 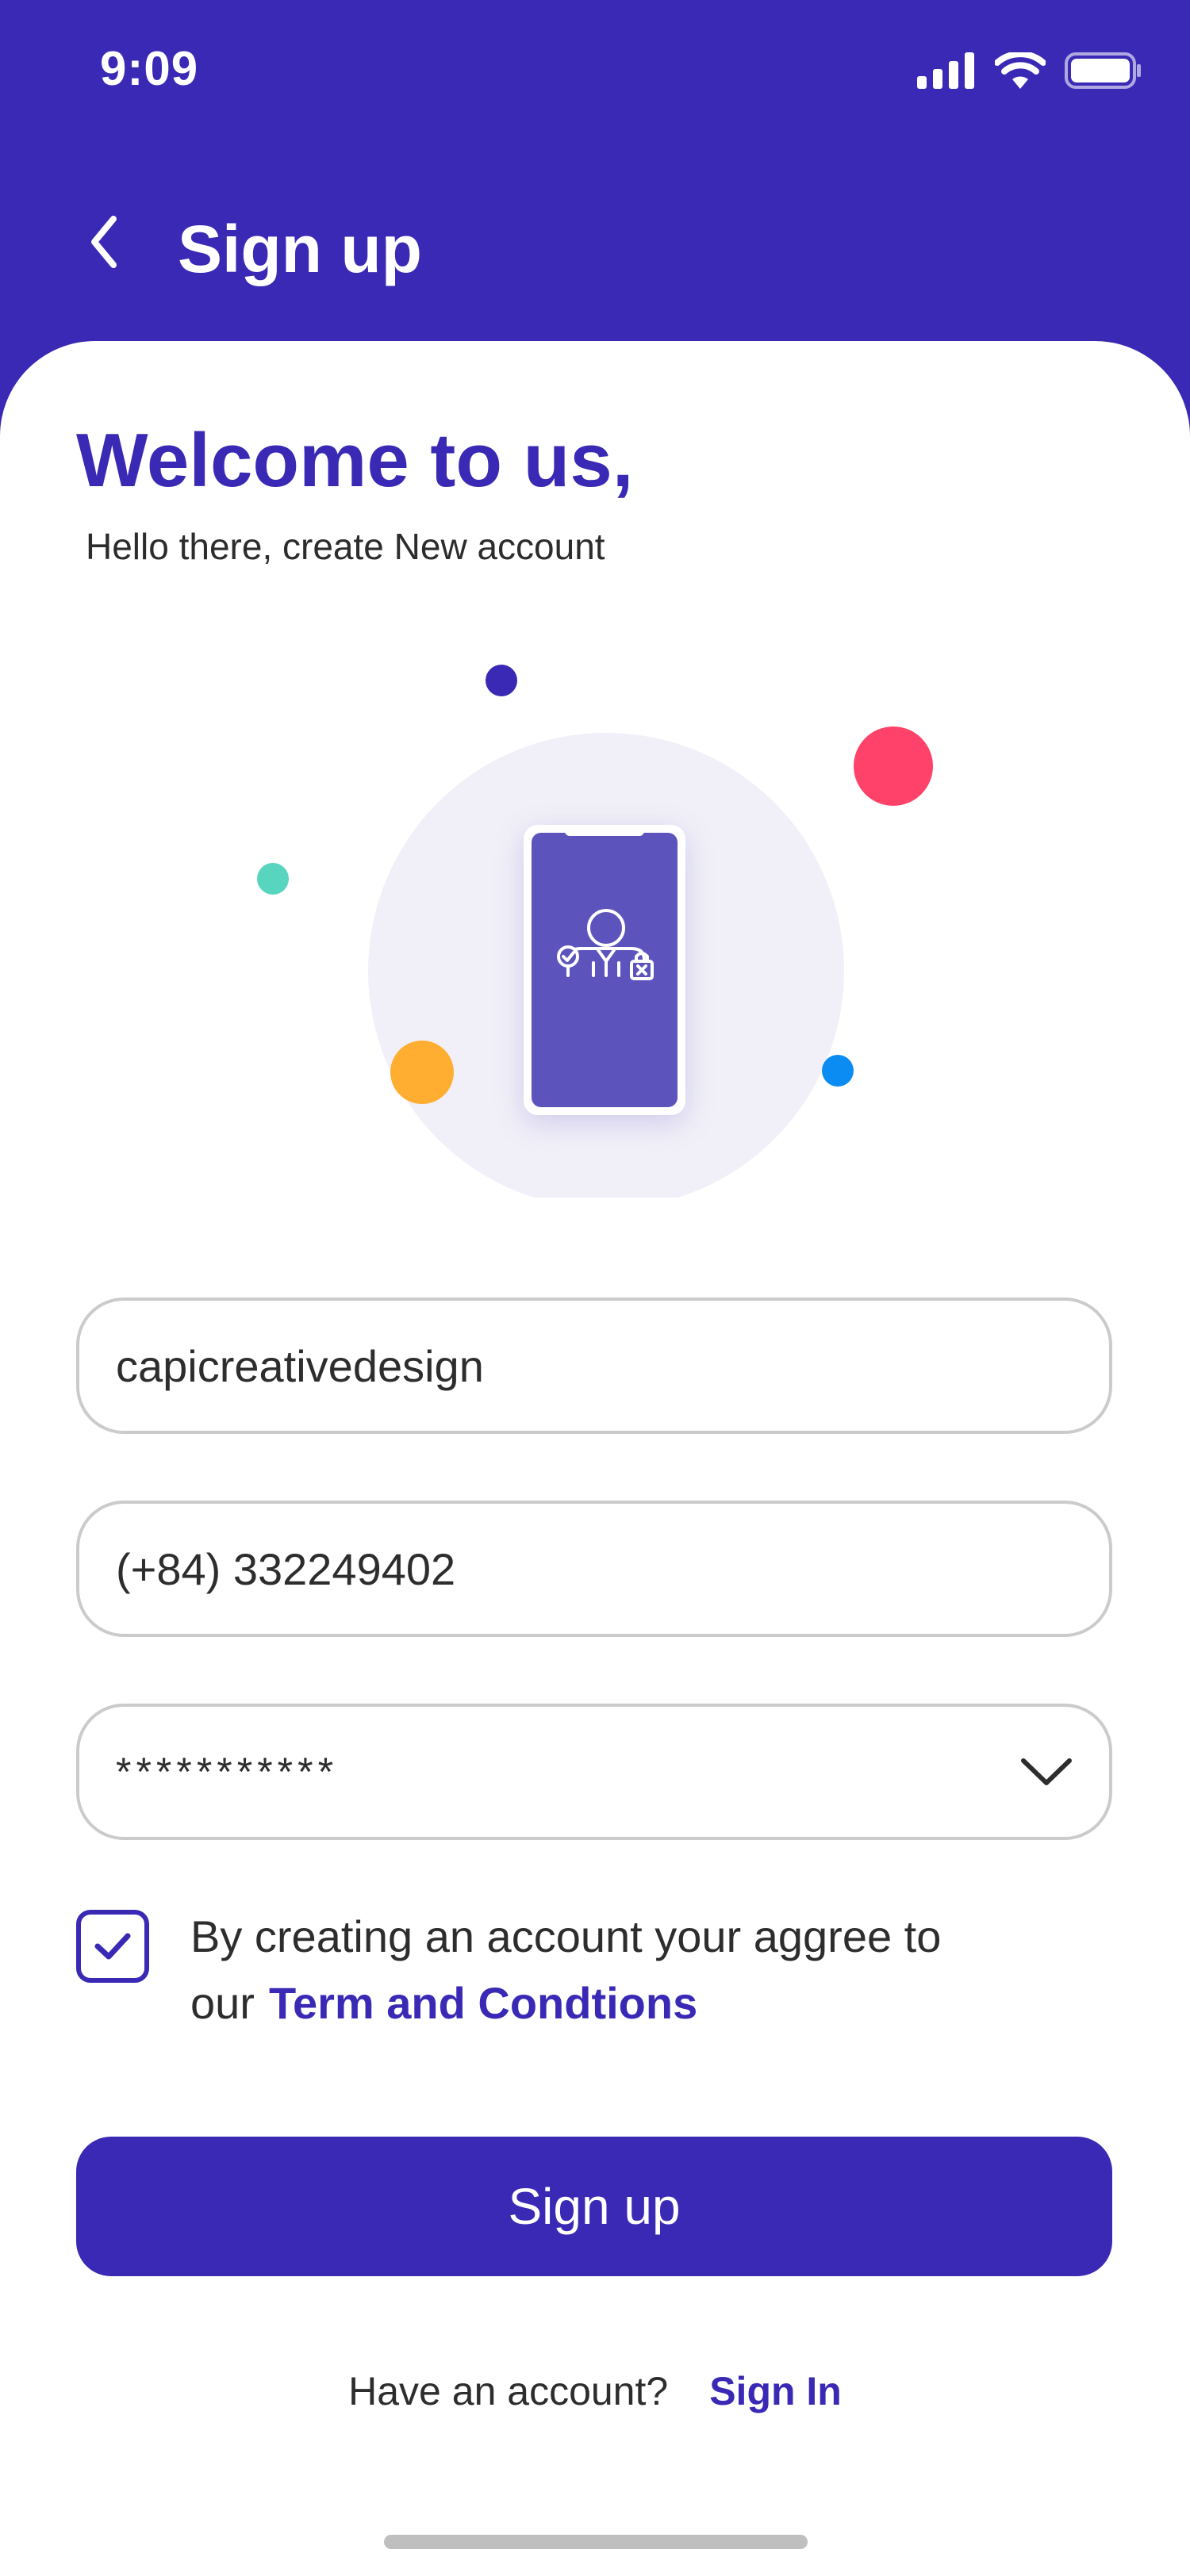 What do you see at coordinates (945, 71) in the screenshot?
I see `signal-icon` at bounding box center [945, 71].